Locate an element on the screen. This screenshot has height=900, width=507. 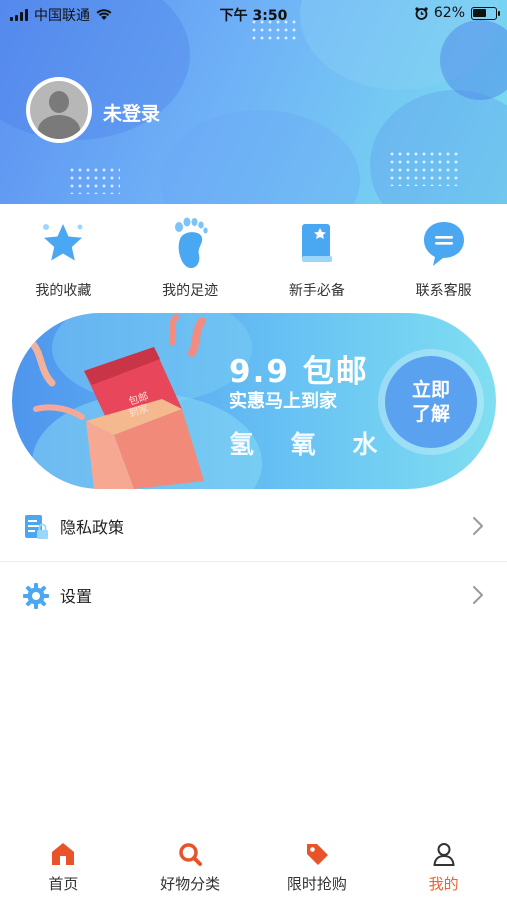
tab-label: 好物分类 is located at coordinates (190, 884).